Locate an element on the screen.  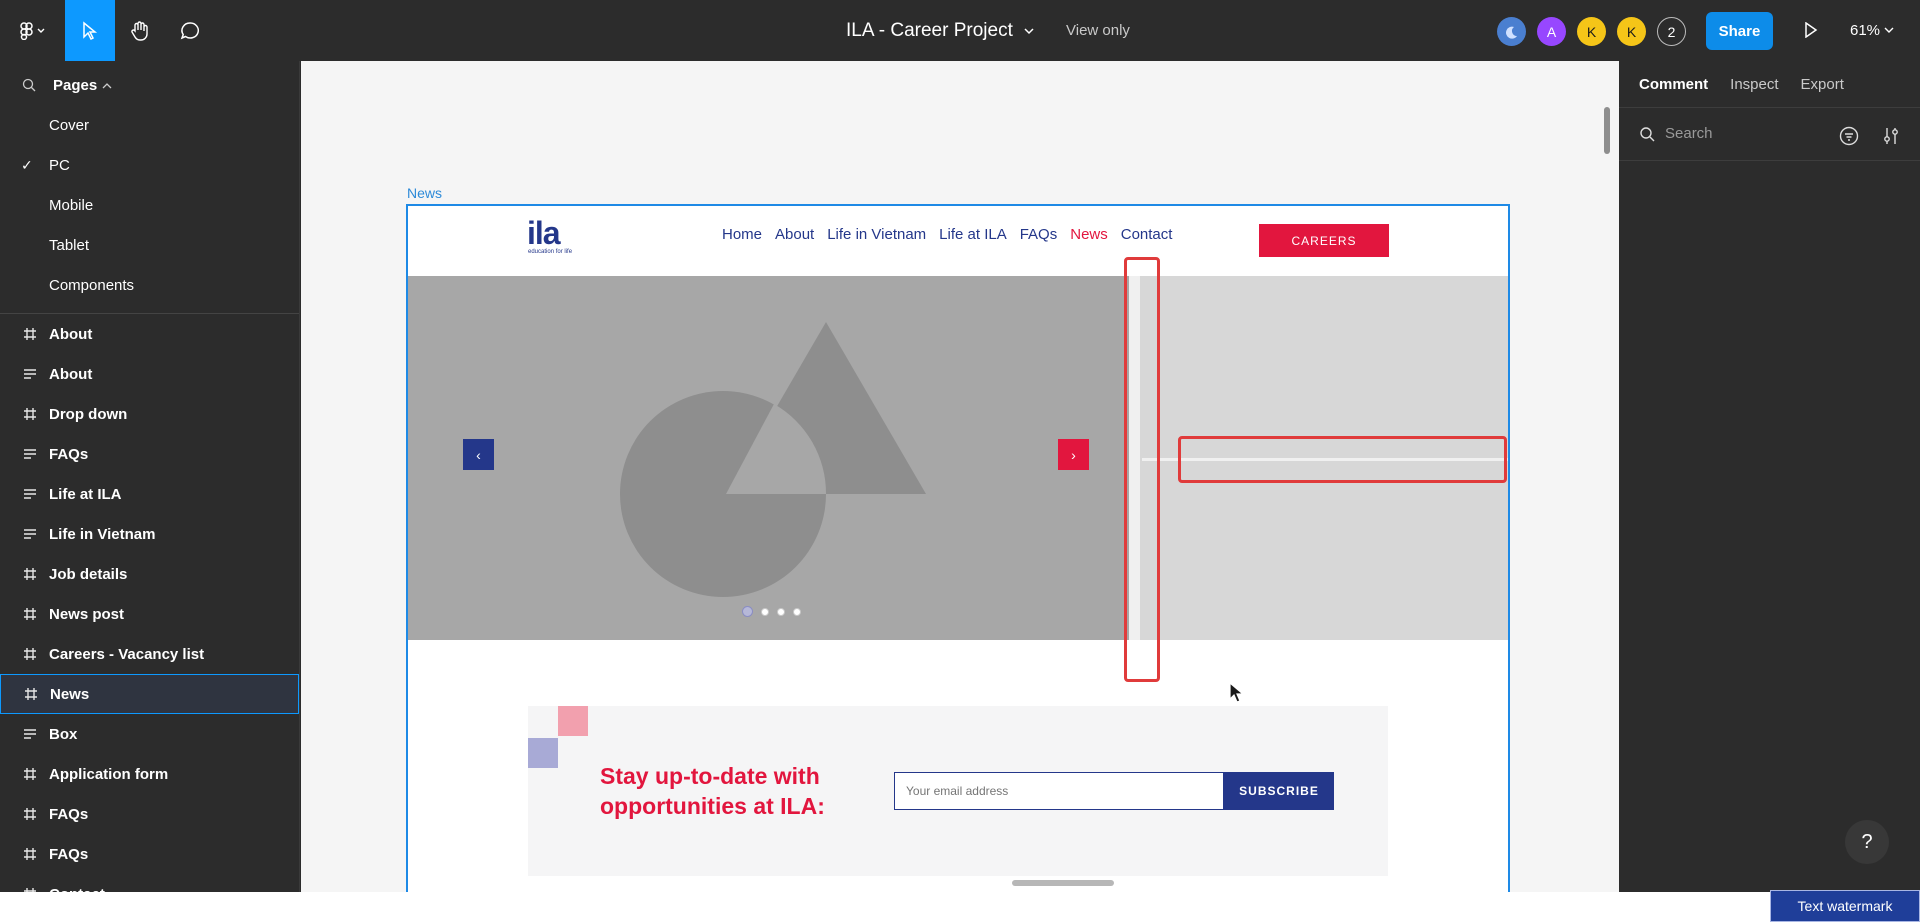
careers-button: CAREERS is located at coordinates (1324, 240).